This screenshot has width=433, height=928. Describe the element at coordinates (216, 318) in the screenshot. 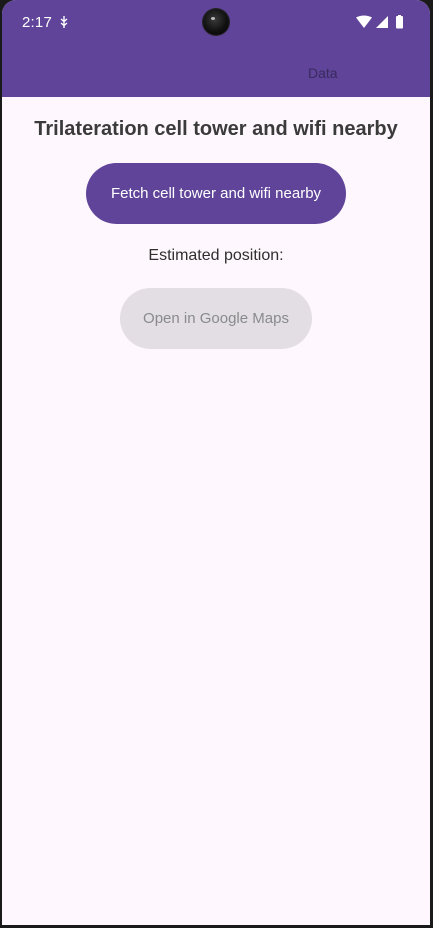

I see `open-google-maps-button: Open in Google Maps` at that location.